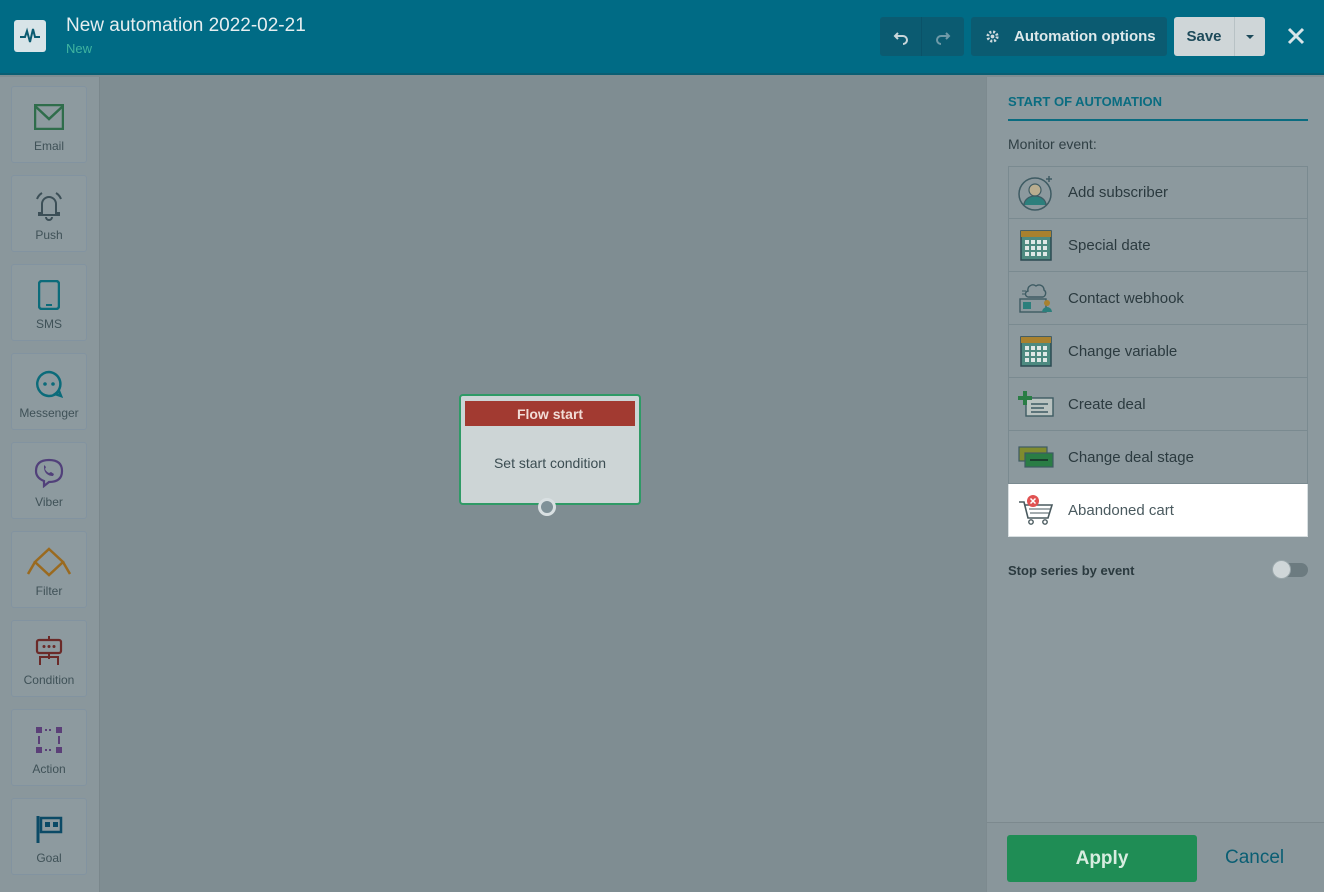 The height and width of the screenshot is (892, 1324). I want to click on event-contact-webhook: Contact webhook, so click(1158, 298).